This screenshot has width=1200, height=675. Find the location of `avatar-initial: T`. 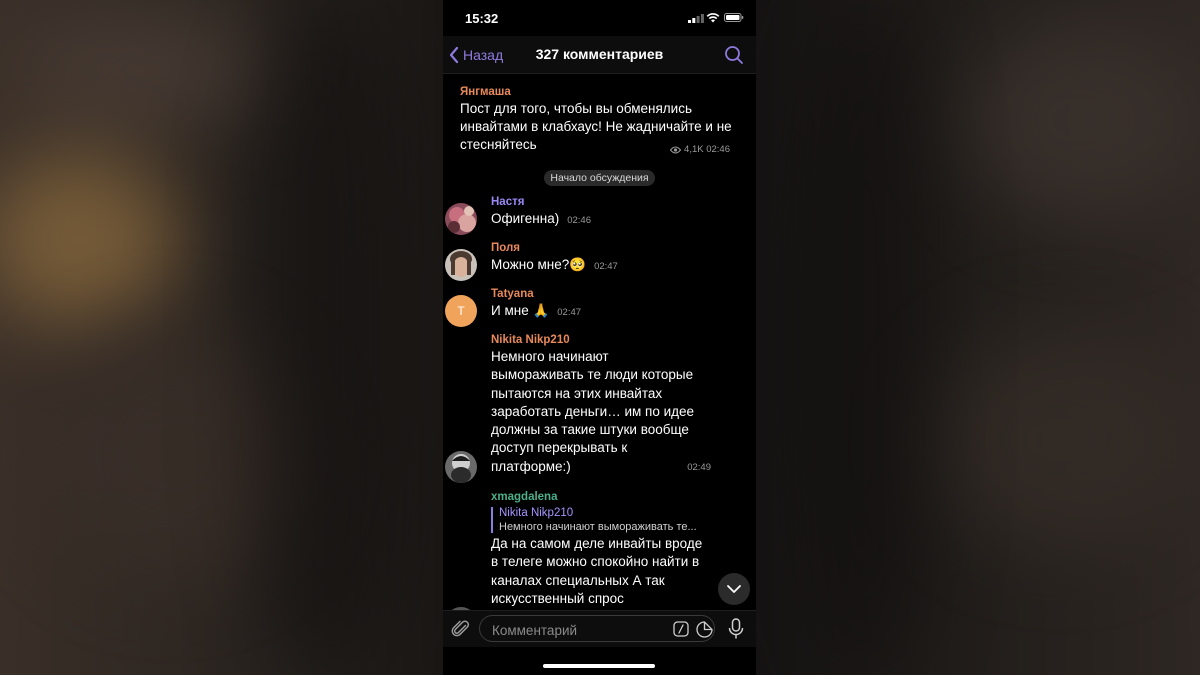

avatar-initial: T is located at coordinates (461, 311).